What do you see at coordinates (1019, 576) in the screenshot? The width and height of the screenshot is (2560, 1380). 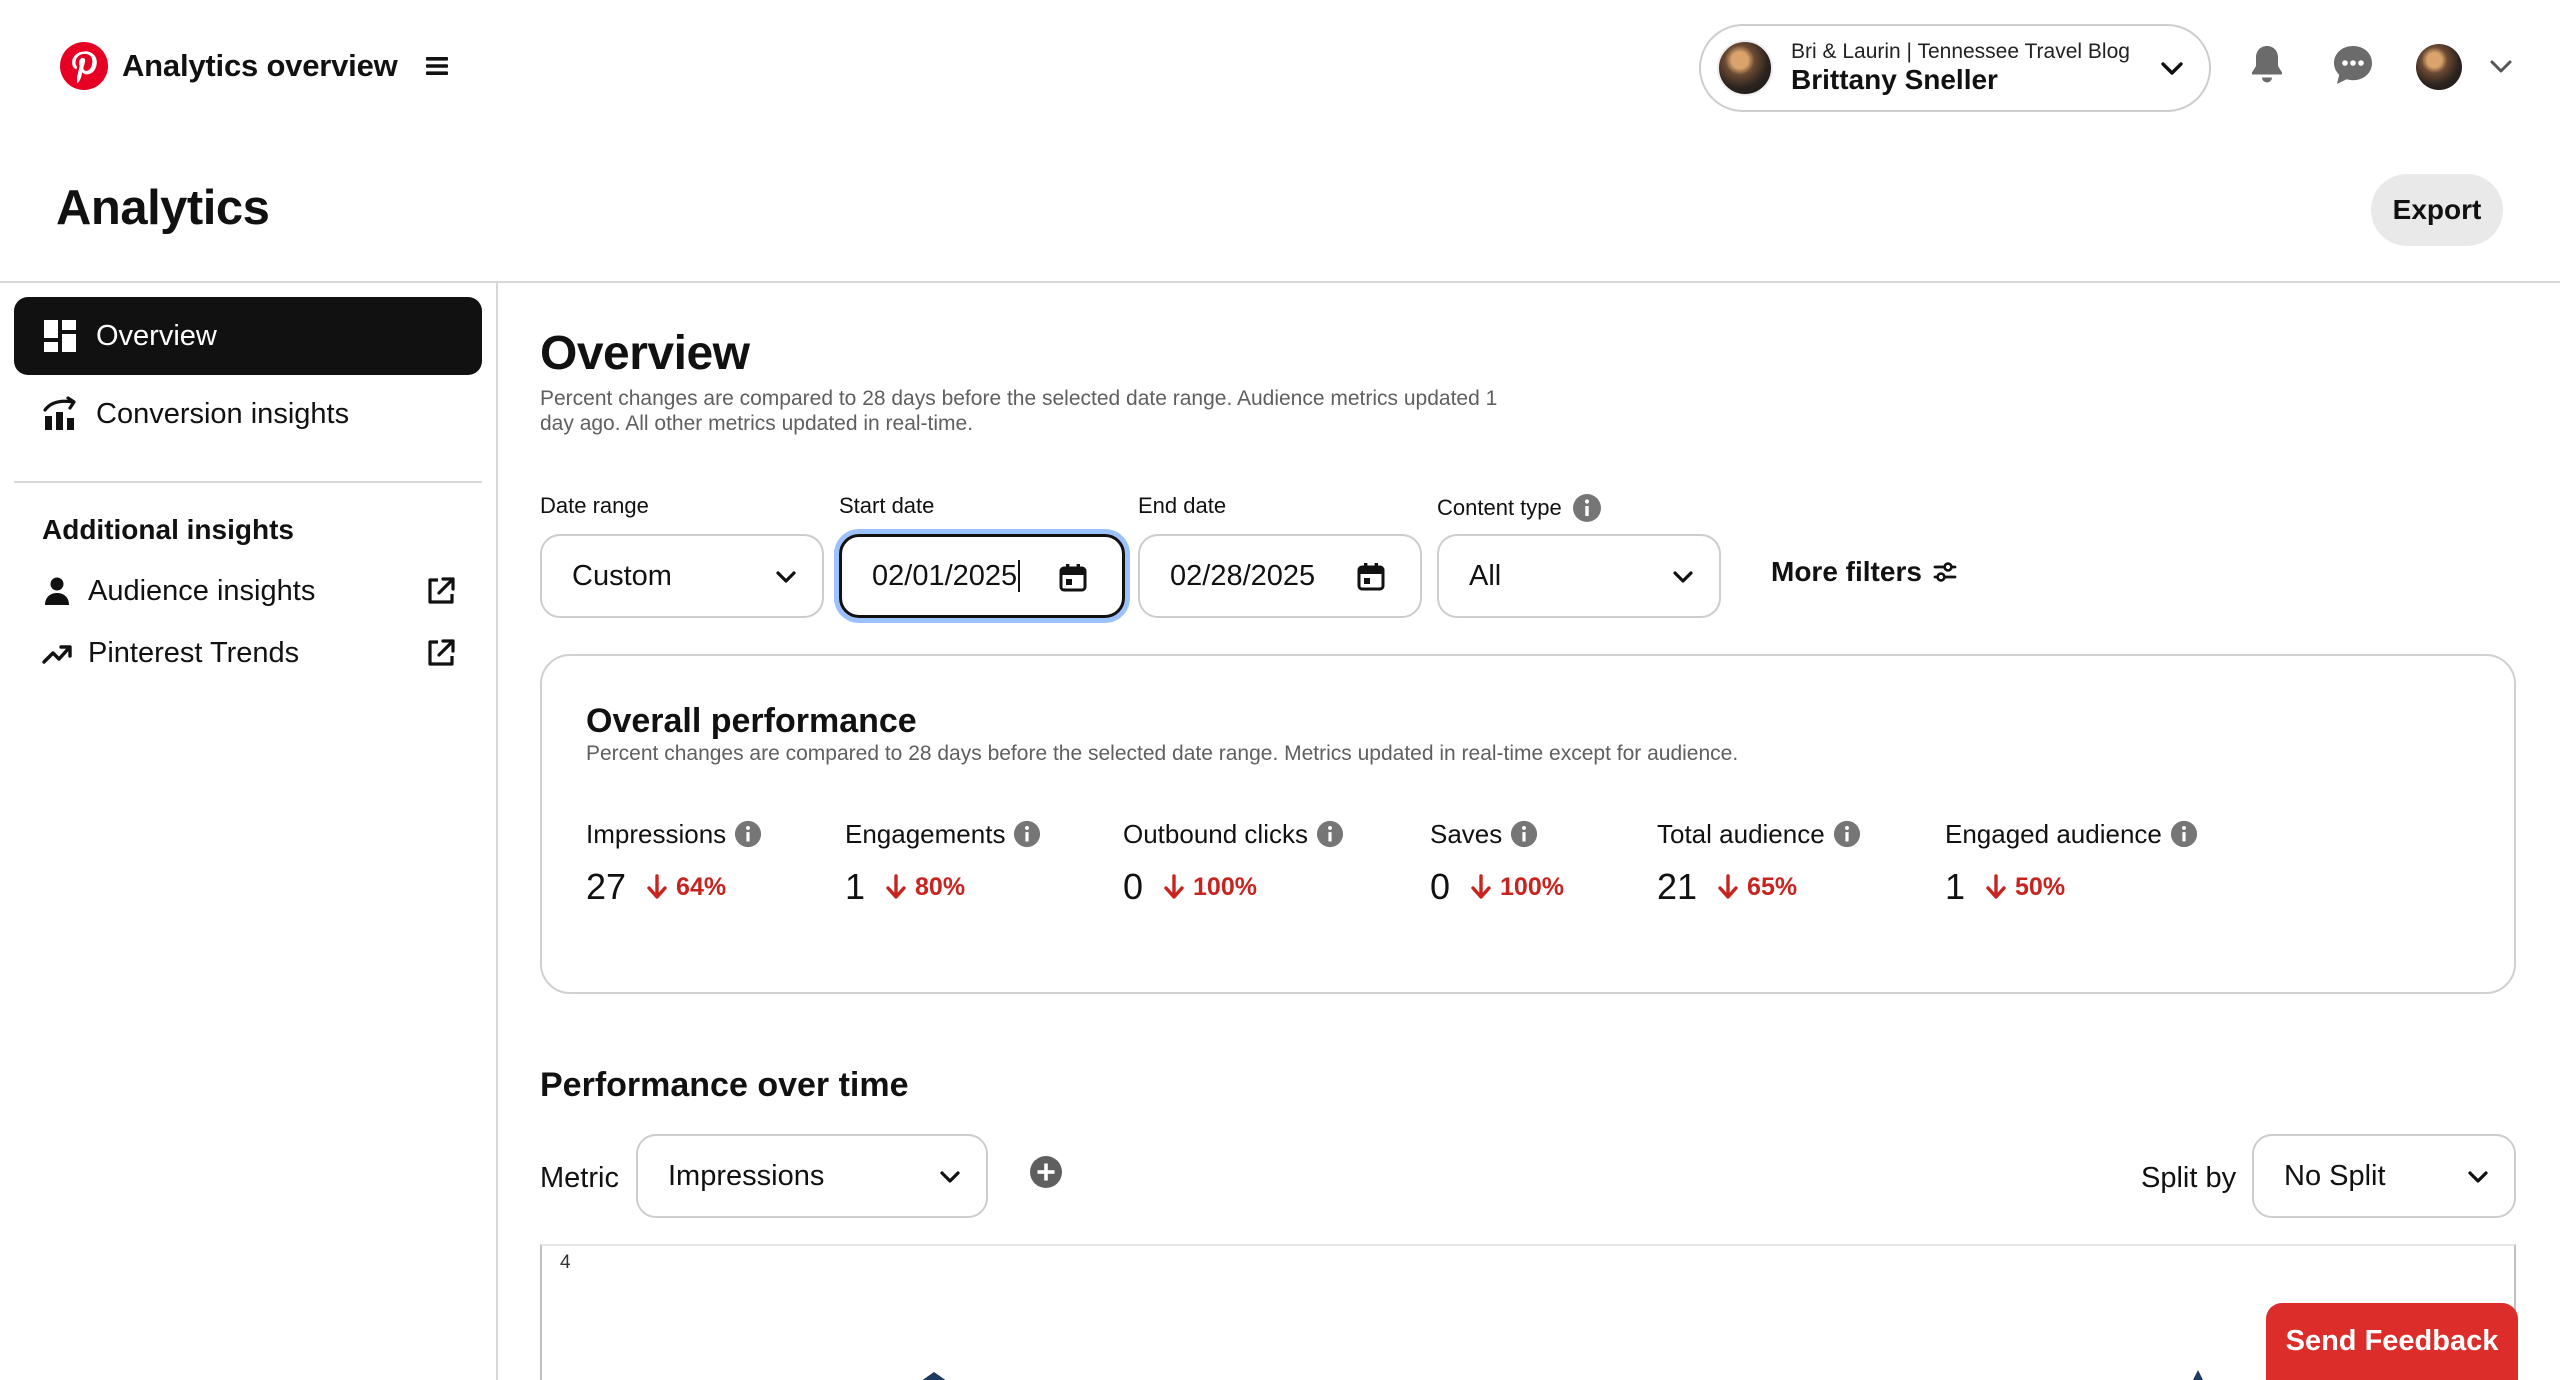 I see `text-cursor` at bounding box center [1019, 576].